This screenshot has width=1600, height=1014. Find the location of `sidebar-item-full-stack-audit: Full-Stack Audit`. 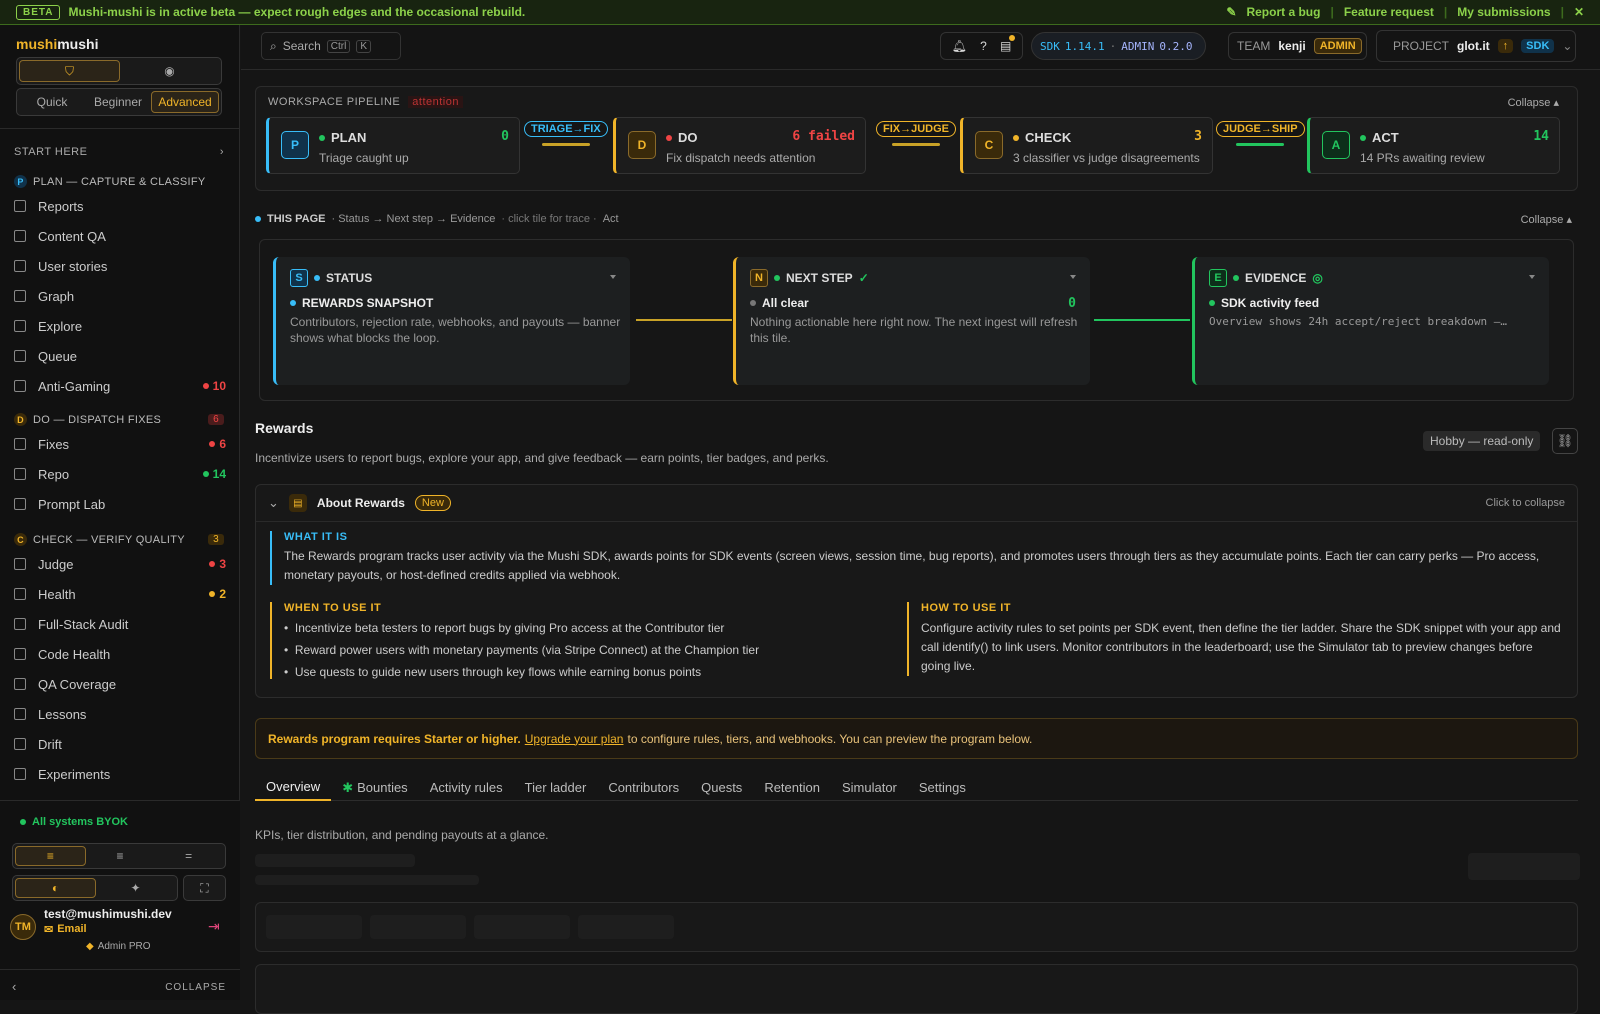

sidebar-item-full-stack-audit: Full-Stack Audit is located at coordinates (120, 624).